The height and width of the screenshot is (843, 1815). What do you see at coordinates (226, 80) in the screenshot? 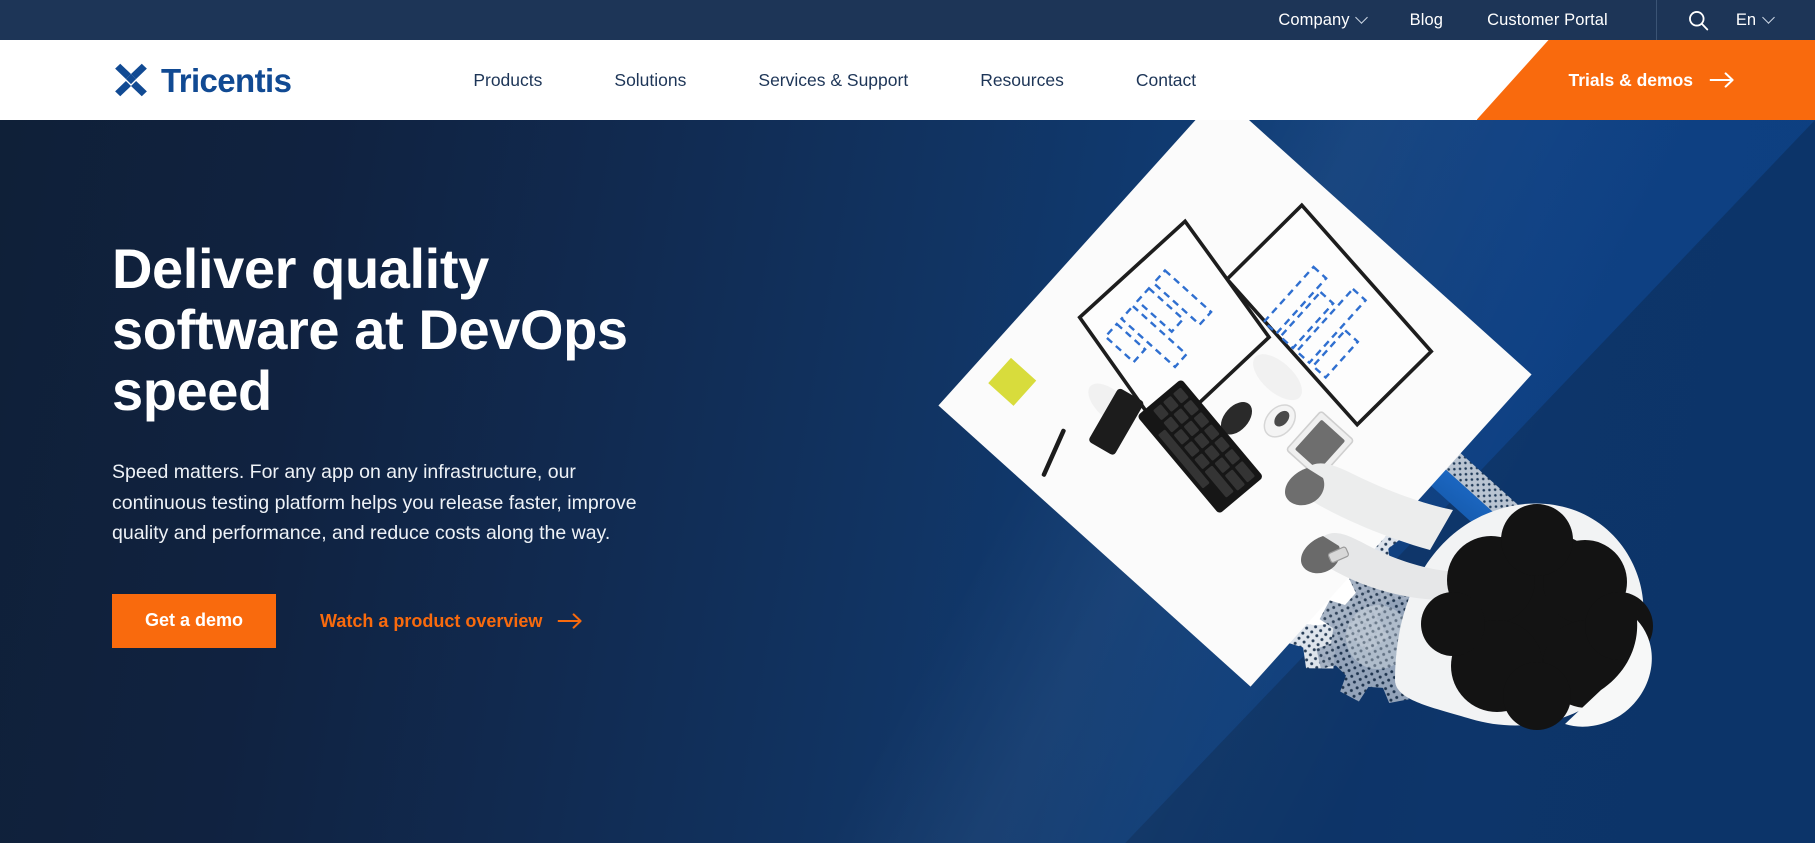
I see `logo-wordmark: Tricentis` at bounding box center [226, 80].